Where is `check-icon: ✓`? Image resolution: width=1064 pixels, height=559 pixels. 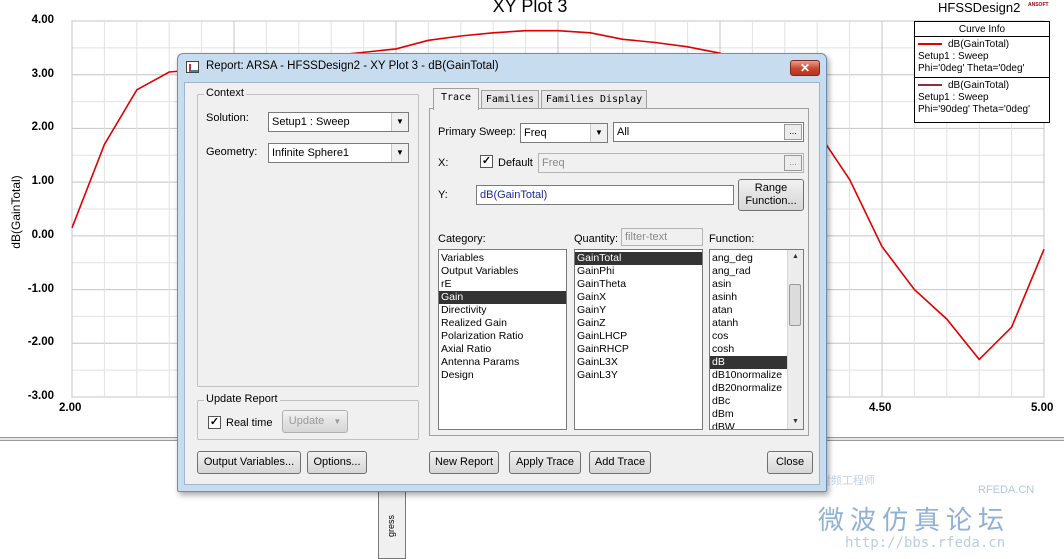
check-icon: ✓ is located at coordinates (214, 422).